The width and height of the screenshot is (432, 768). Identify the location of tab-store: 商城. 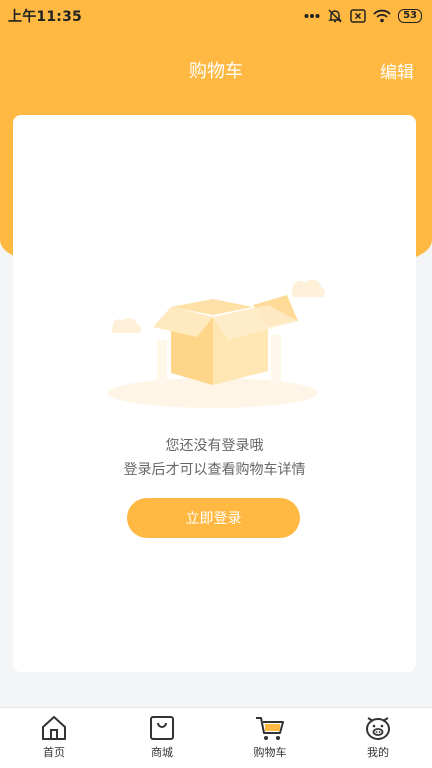
(162, 738).